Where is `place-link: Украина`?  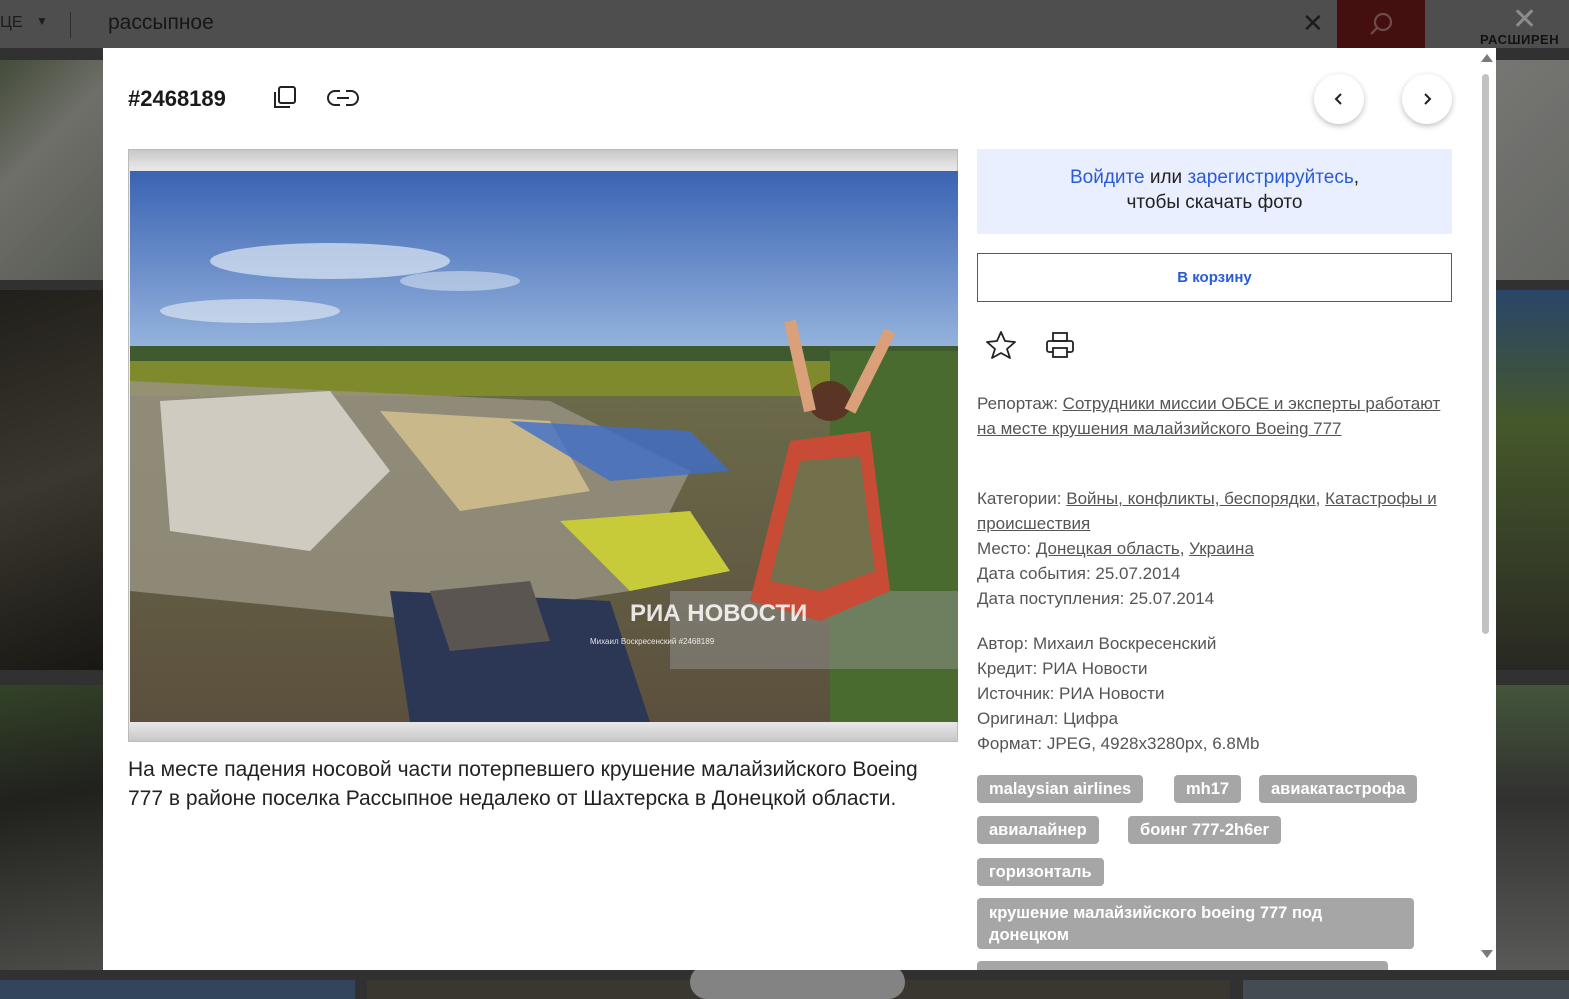
place-link: Украина is located at coordinates (1221, 548).